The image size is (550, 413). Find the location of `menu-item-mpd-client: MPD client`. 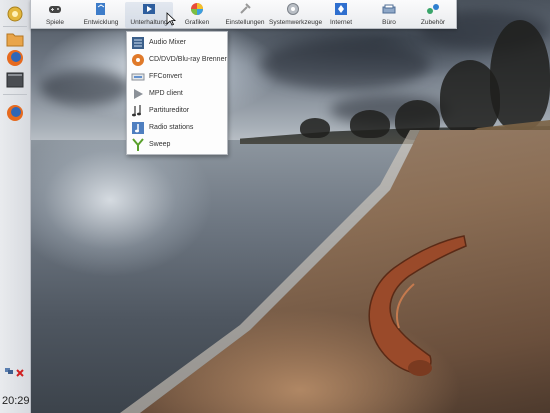

menu-item-mpd-client: MPD client is located at coordinates (177, 94).